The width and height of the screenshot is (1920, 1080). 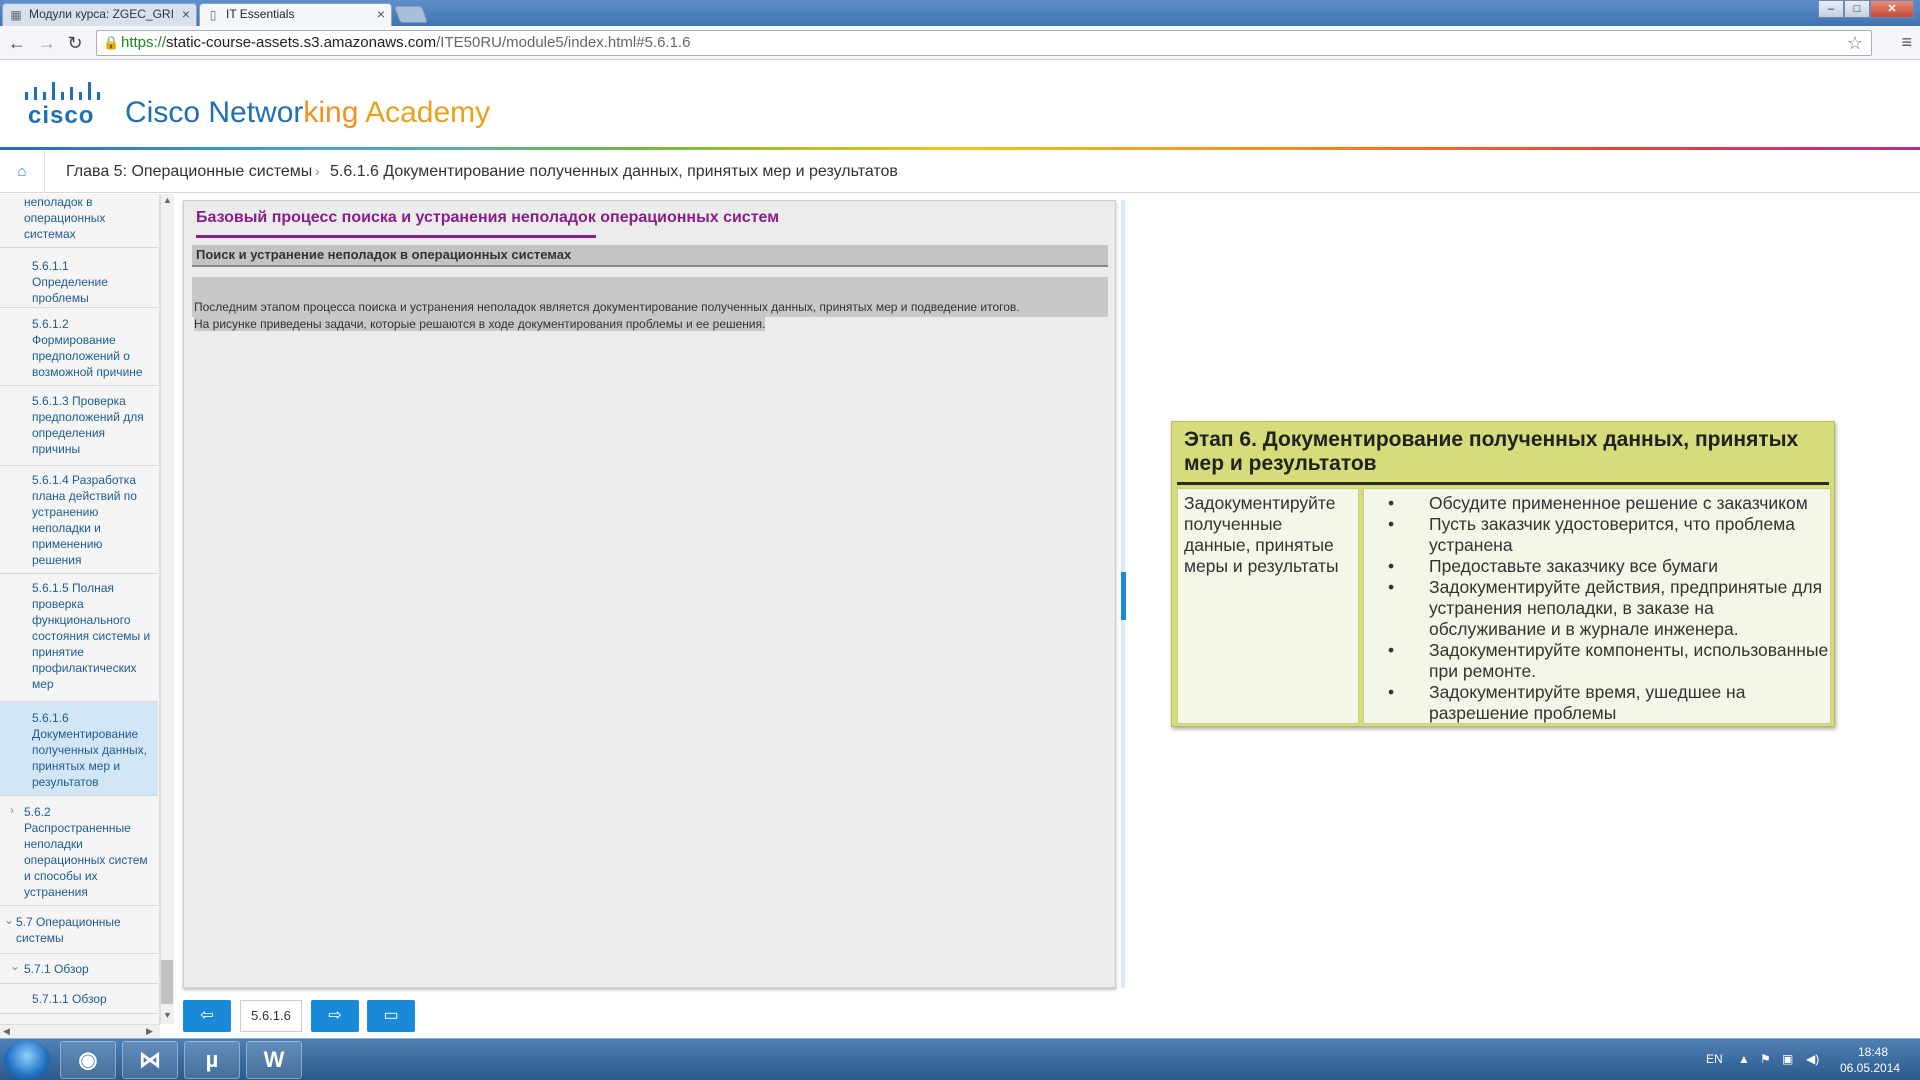 I want to click on title-part-3: Academy, so click(x=428, y=112).